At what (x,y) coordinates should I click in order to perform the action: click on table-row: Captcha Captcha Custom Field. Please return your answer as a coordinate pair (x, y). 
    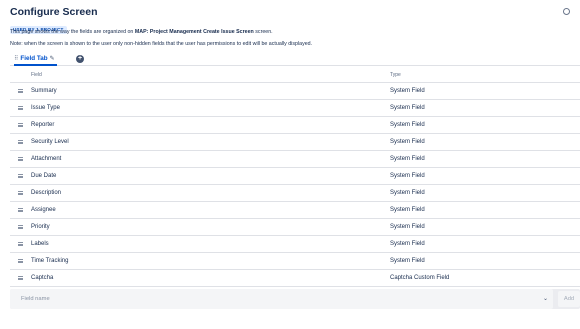
    Looking at the image, I should click on (295, 278).